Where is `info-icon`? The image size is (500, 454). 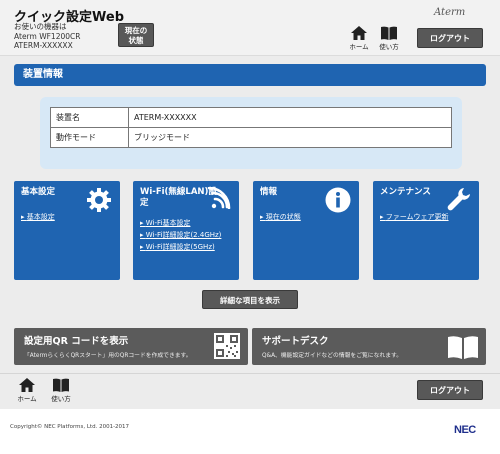
info-icon is located at coordinates (338, 200).